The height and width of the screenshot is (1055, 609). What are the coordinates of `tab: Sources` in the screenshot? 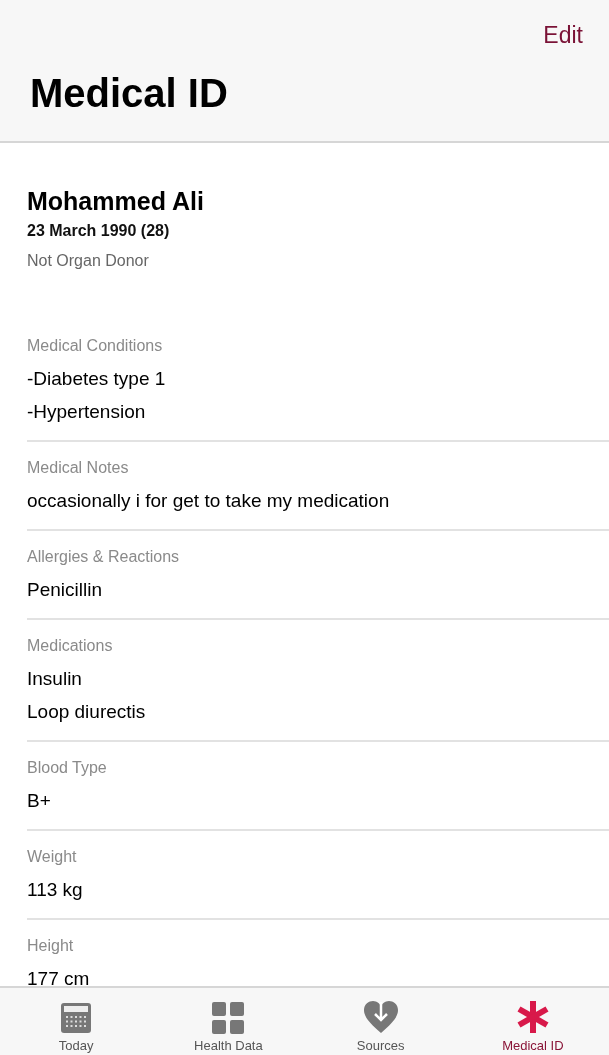 It's located at (380, 1021).